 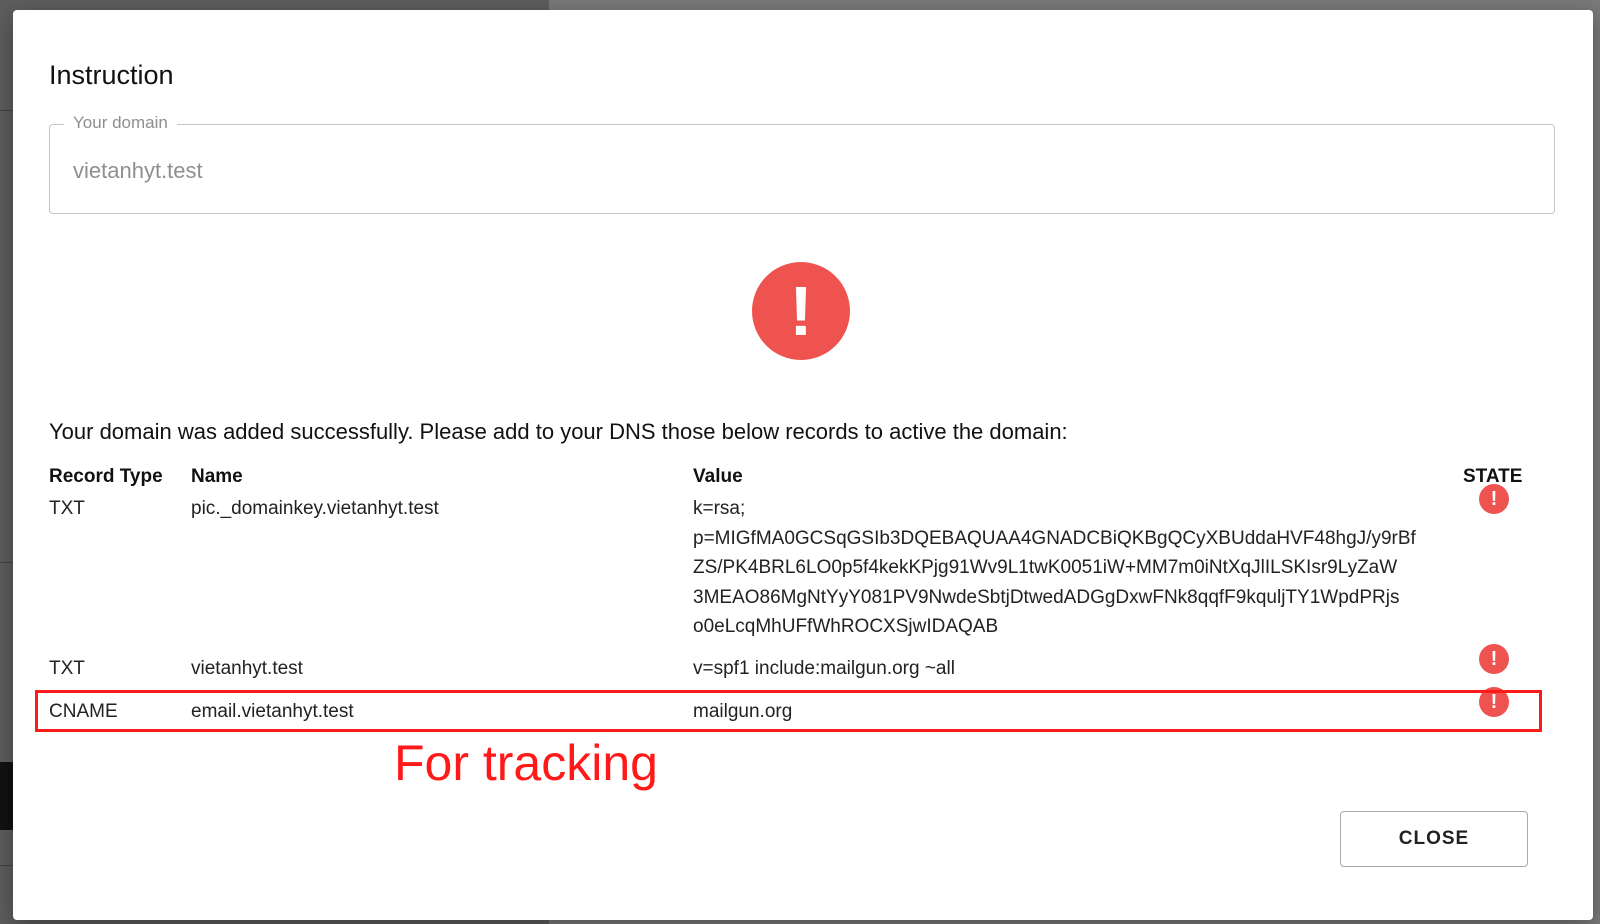 What do you see at coordinates (1434, 839) in the screenshot?
I see `close-button: CLOSE` at bounding box center [1434, 839].